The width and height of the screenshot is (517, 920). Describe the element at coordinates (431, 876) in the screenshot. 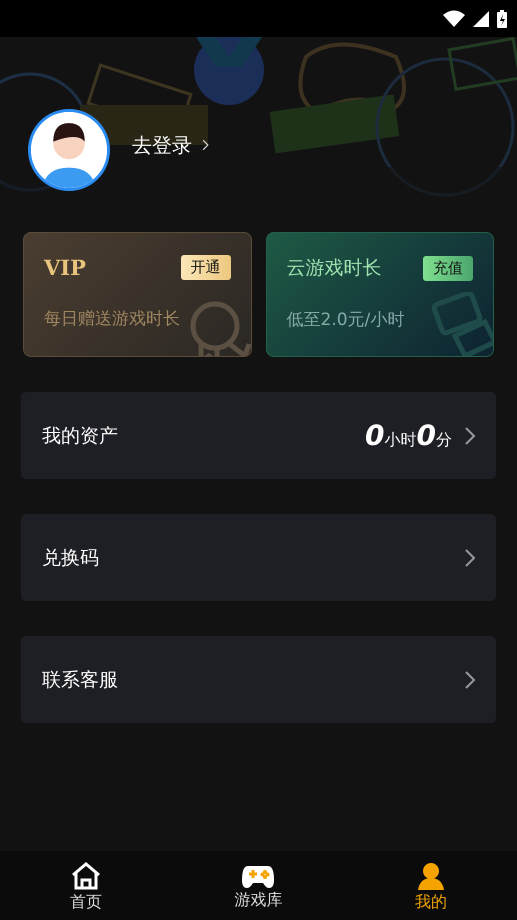

I see `person-icon` at that location.